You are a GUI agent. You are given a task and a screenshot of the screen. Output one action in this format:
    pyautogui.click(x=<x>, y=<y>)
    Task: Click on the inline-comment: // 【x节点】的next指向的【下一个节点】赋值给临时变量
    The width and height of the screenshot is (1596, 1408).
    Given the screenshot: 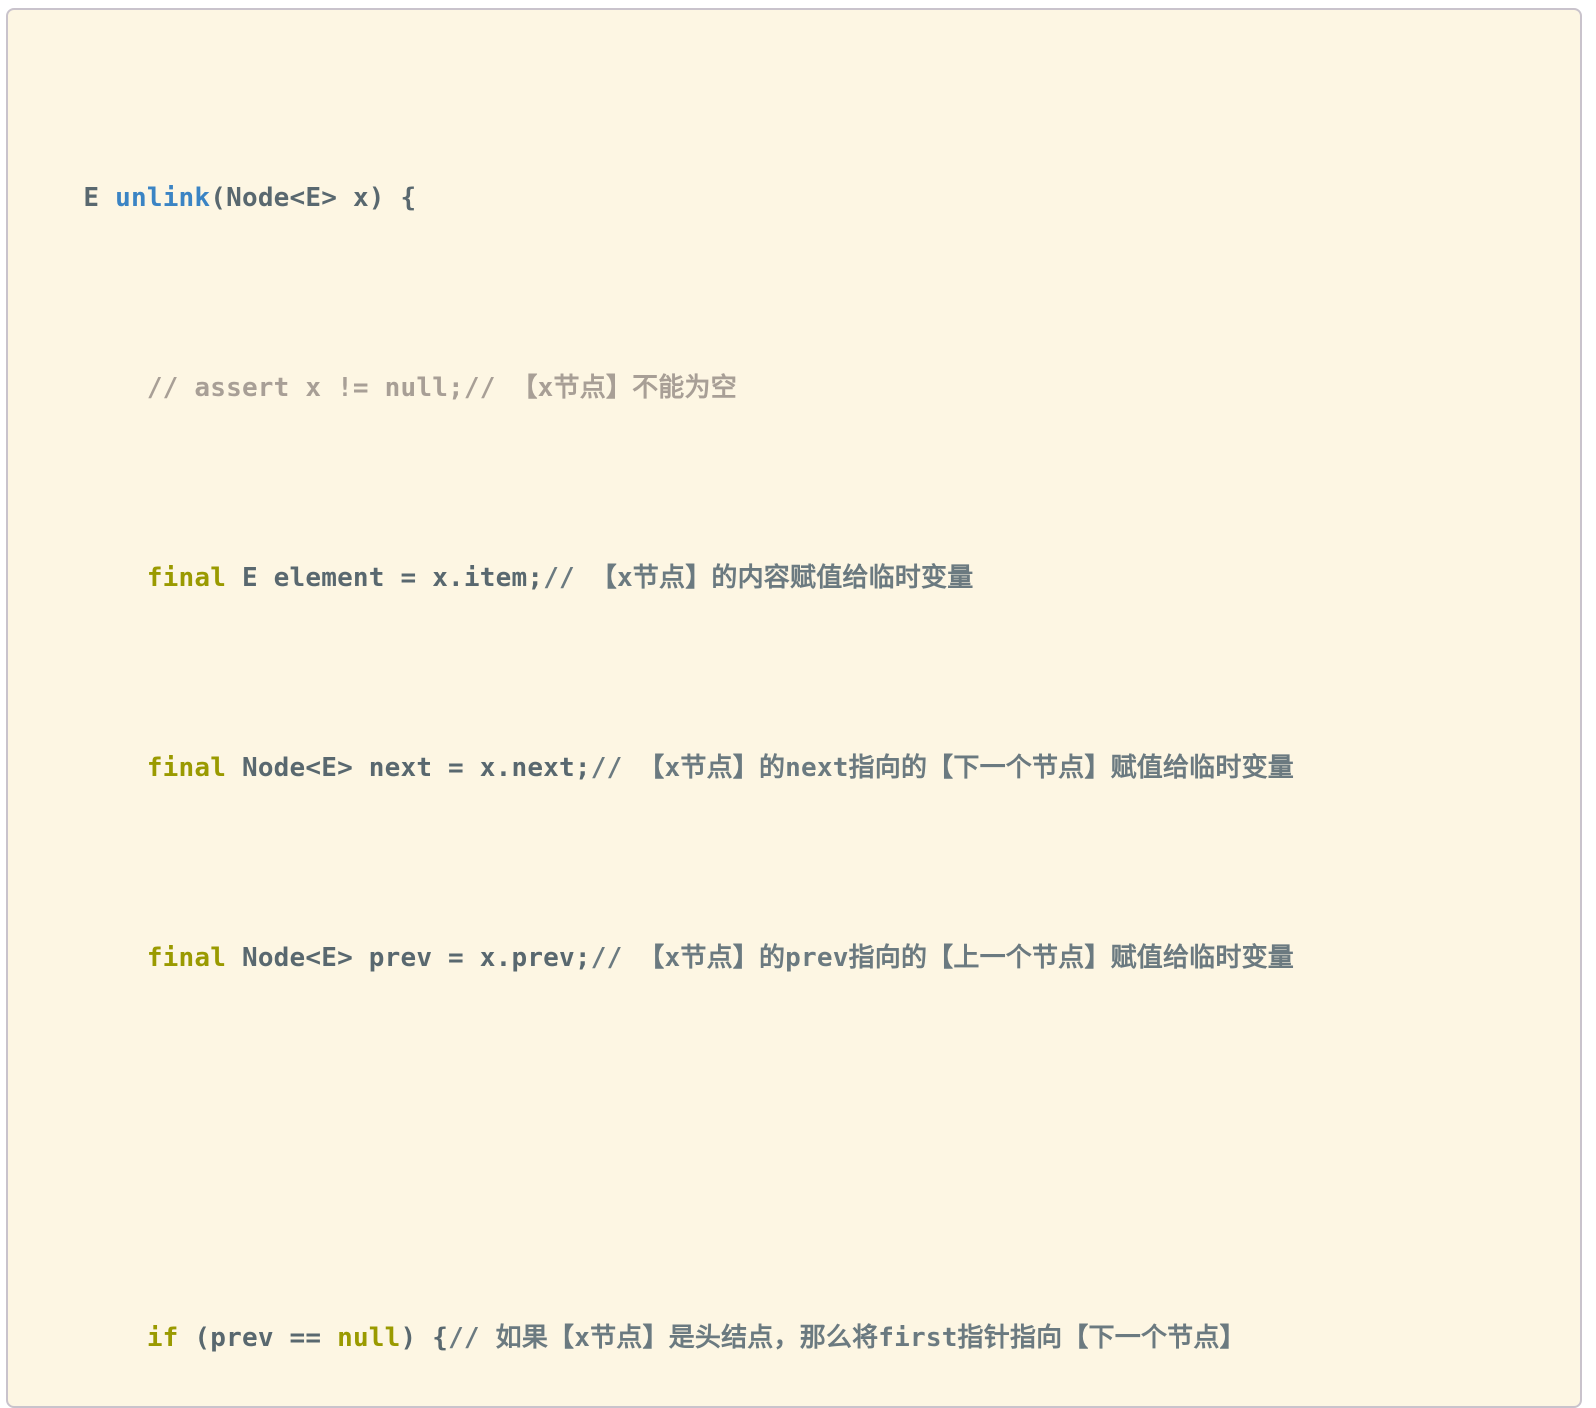 What is the action you would take?
    pyautogui.click(x=942, y=767)
    